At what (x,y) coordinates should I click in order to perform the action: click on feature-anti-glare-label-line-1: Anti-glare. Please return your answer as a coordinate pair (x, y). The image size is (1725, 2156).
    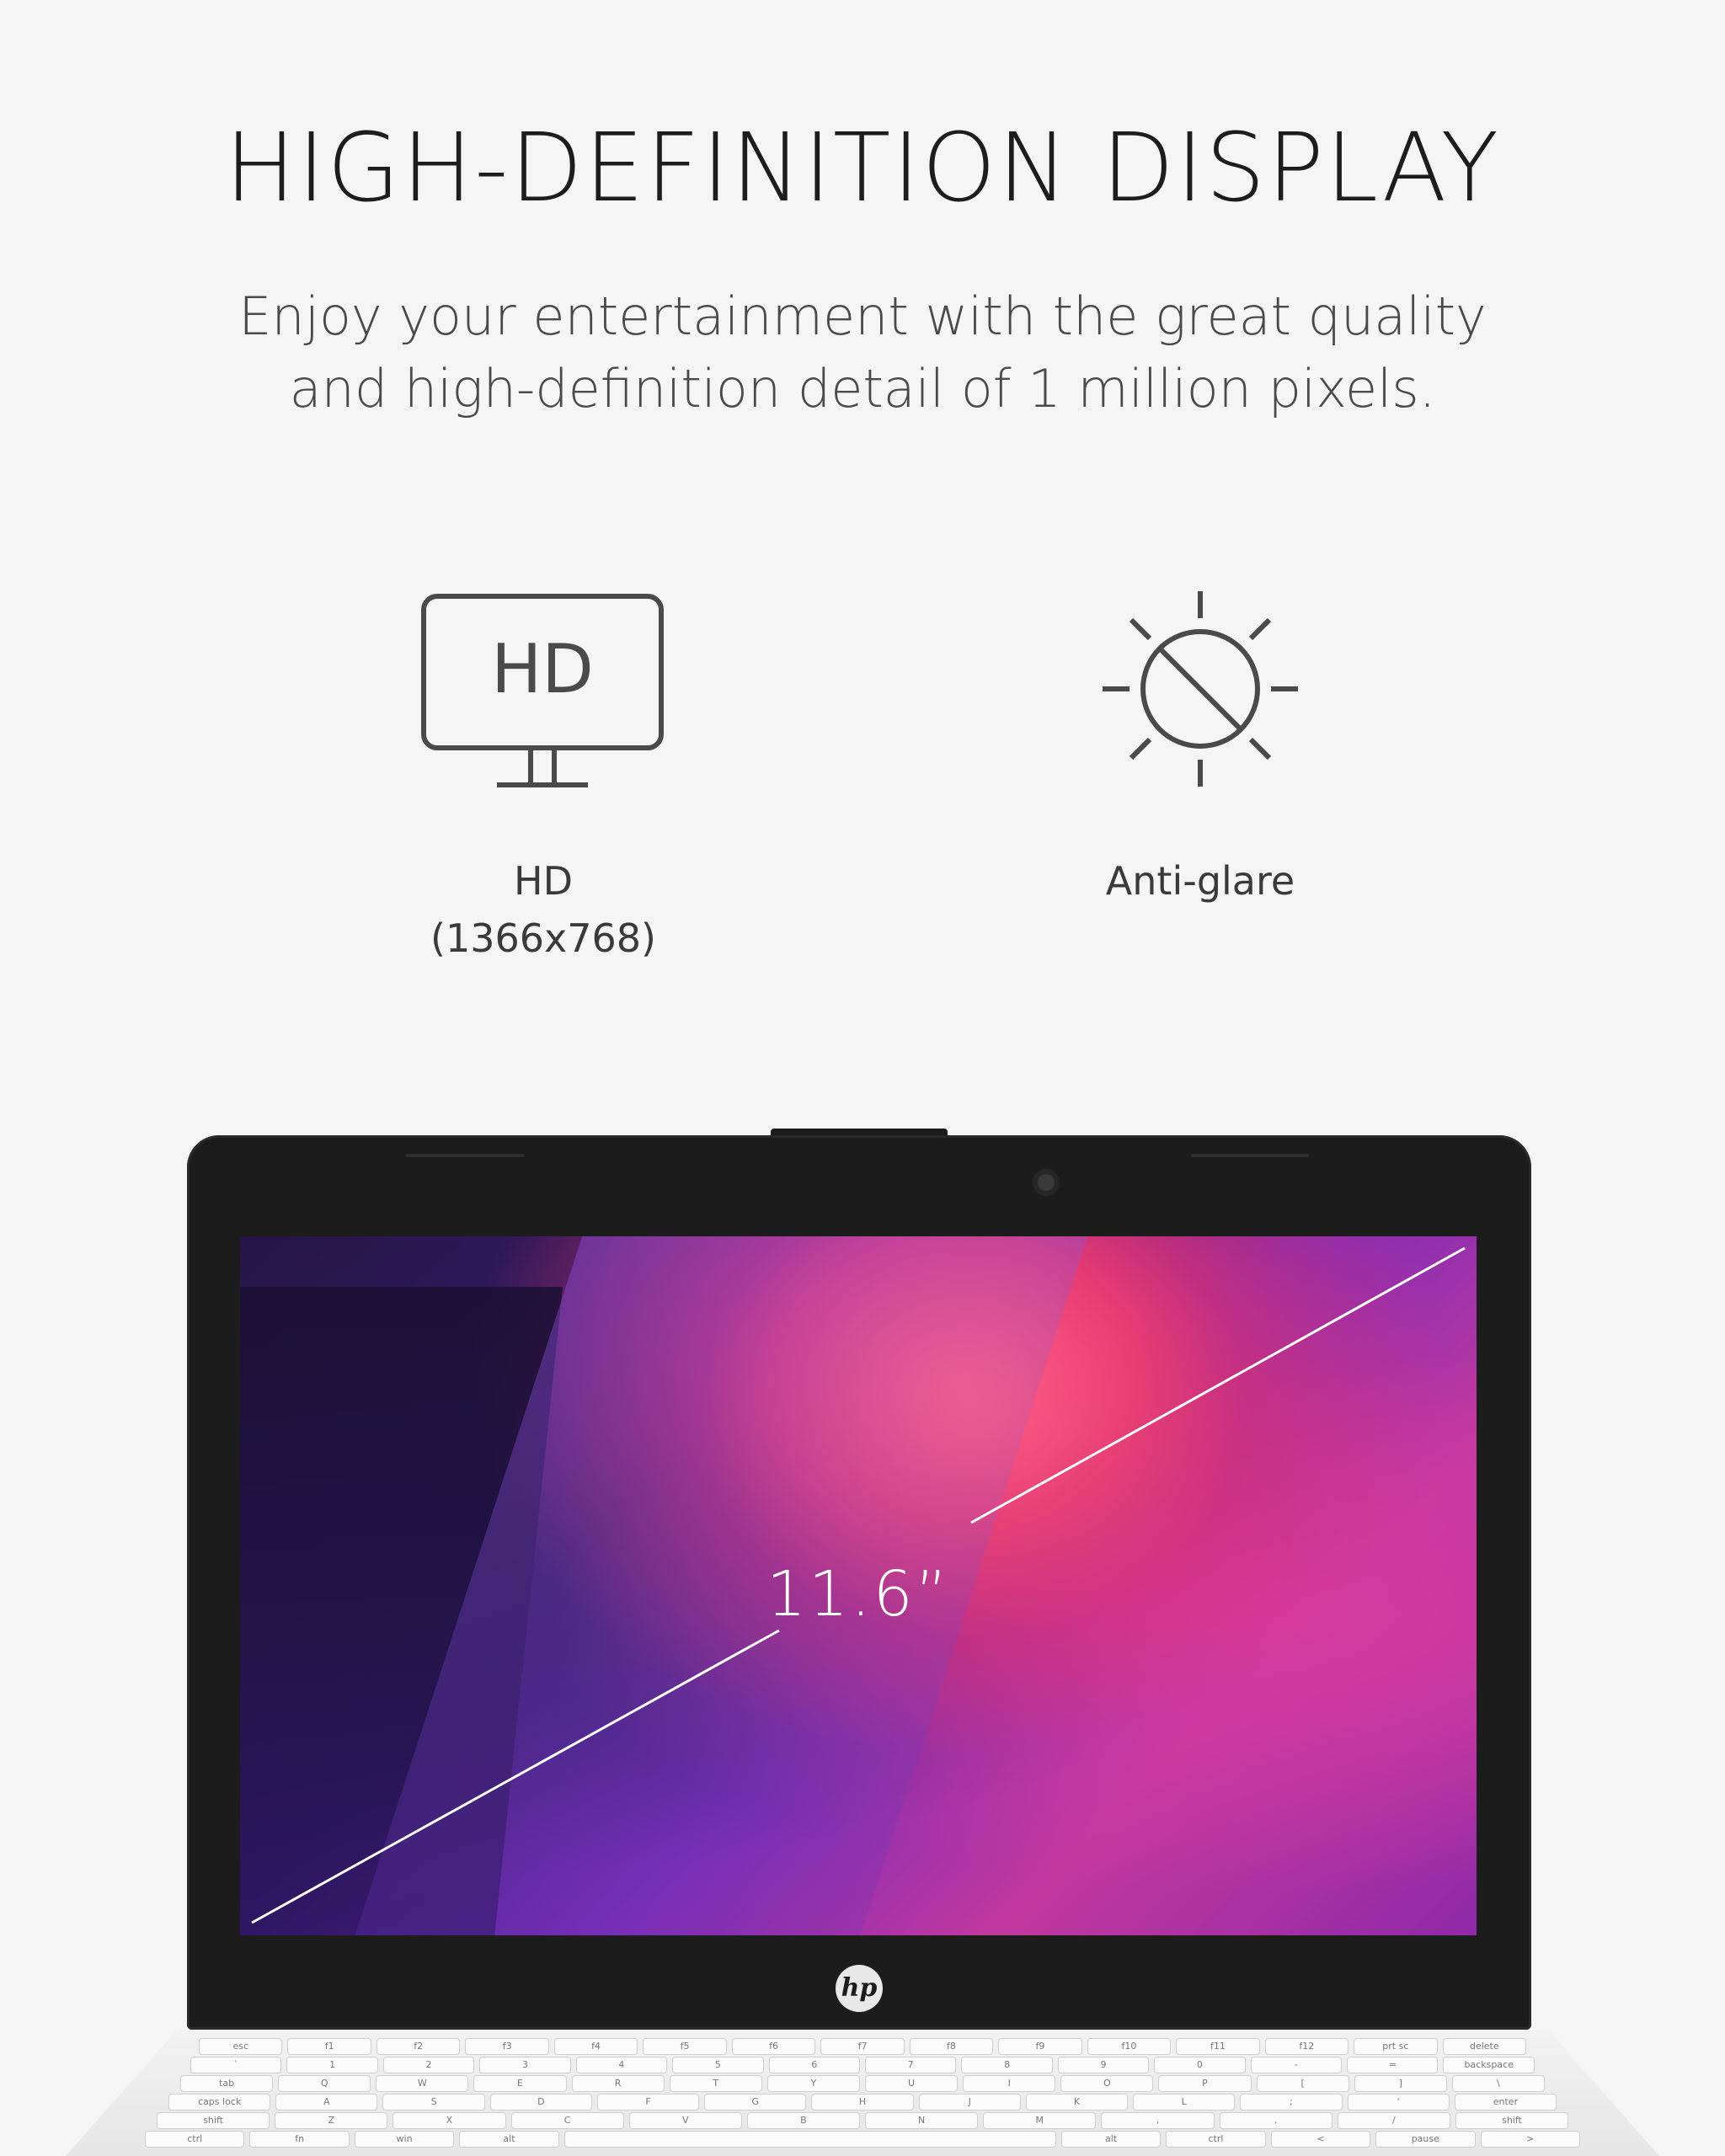
    Looking at the image, I should click on (1200, 881).